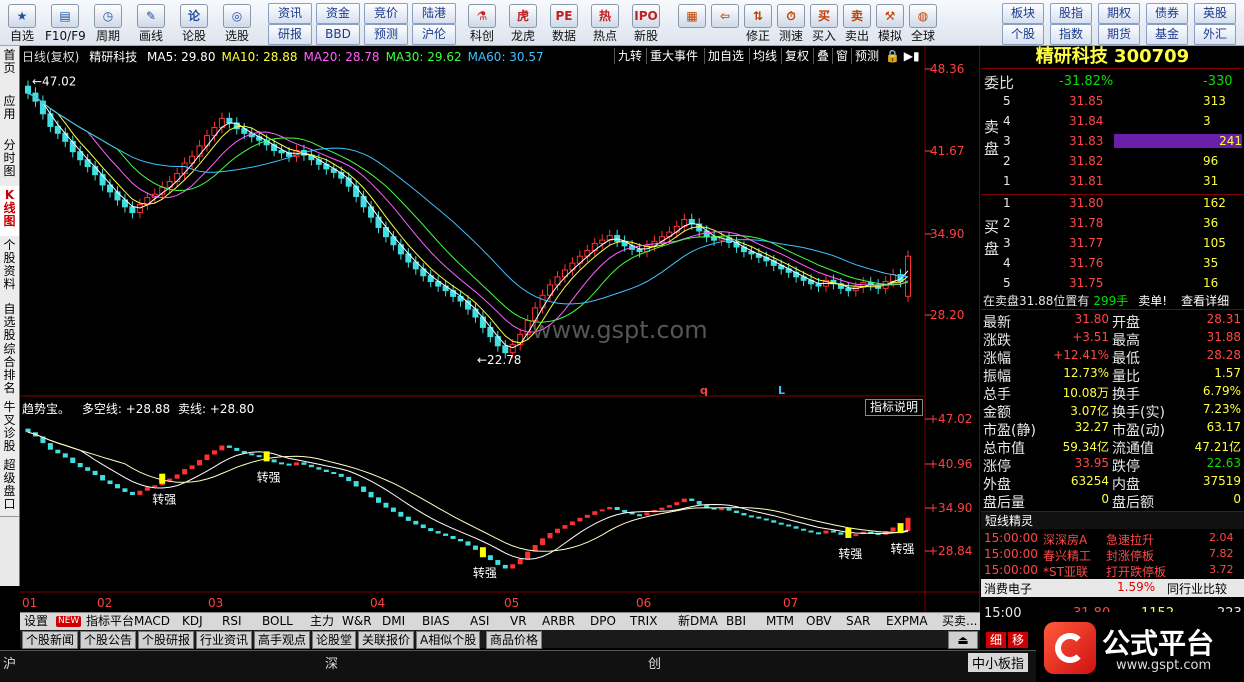 This screenshot has width=1244, height=682. What do you see at coordinates (479, 621) in the screenshot?
I see `indicator-tab-11: ASI` at bounding box center [479, 621].